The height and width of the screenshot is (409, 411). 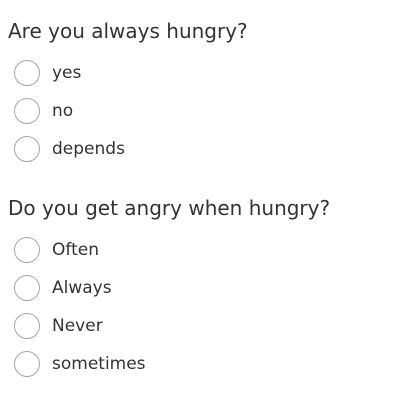 I want to click on radio-button-always, so click(x=27, y=288).